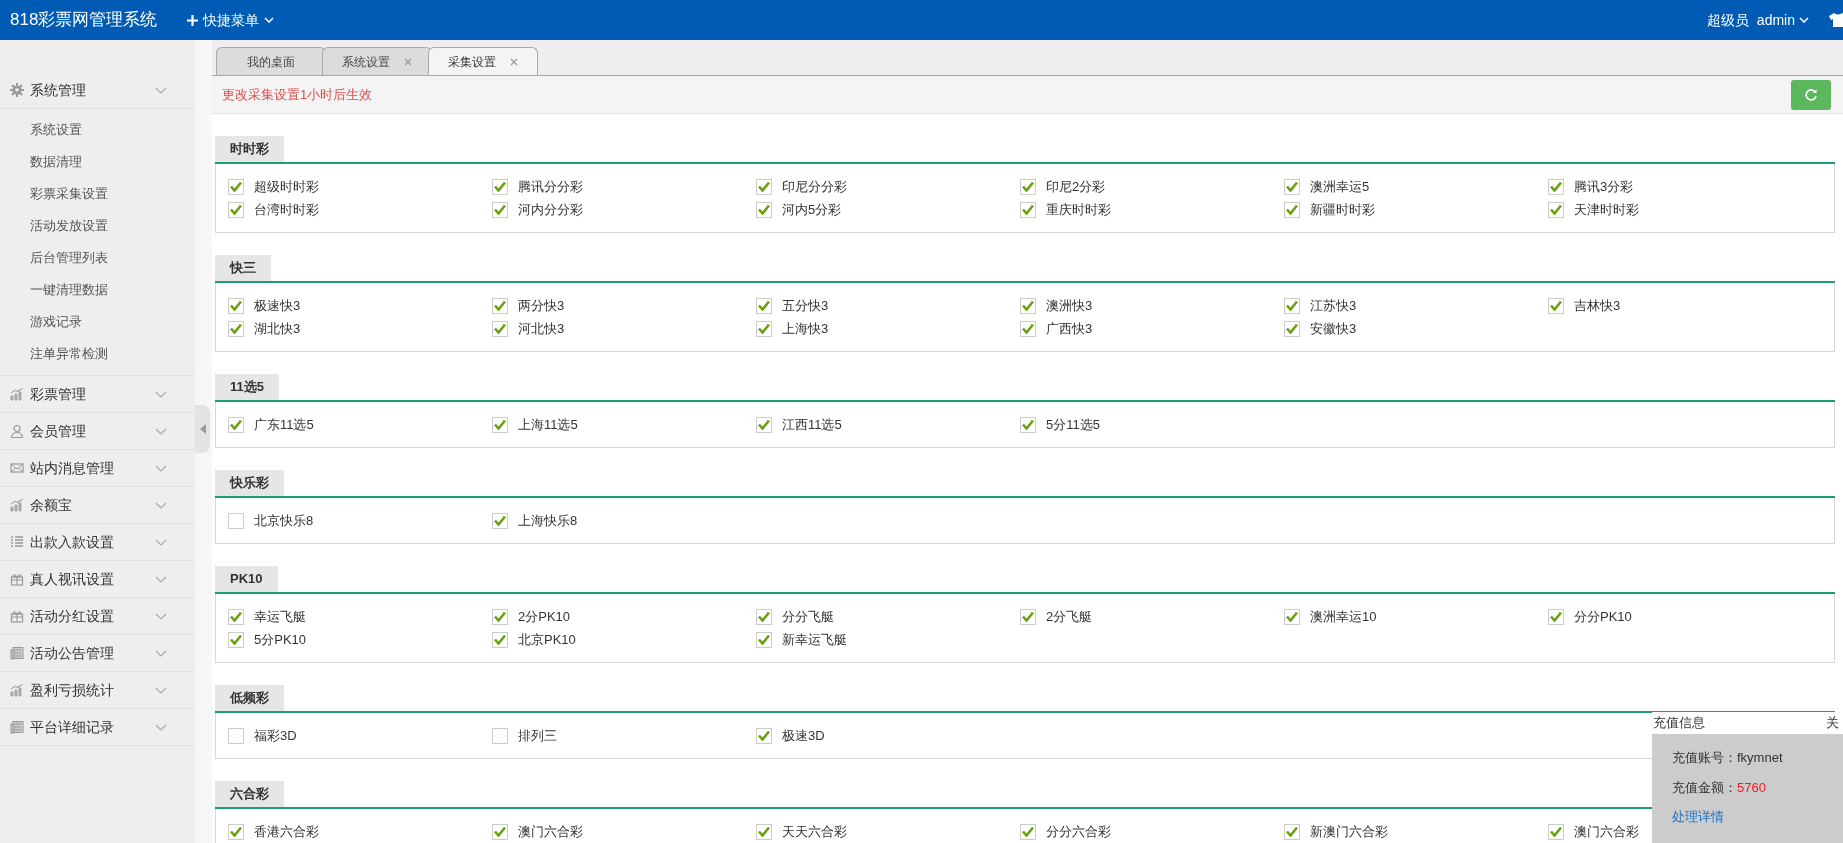 This screenshot has width=1843, height=843. What do you see at coordinates (1727, 20) in the screenshot?
I see `user-role: 超级员` at bounding box center [1727, 20].